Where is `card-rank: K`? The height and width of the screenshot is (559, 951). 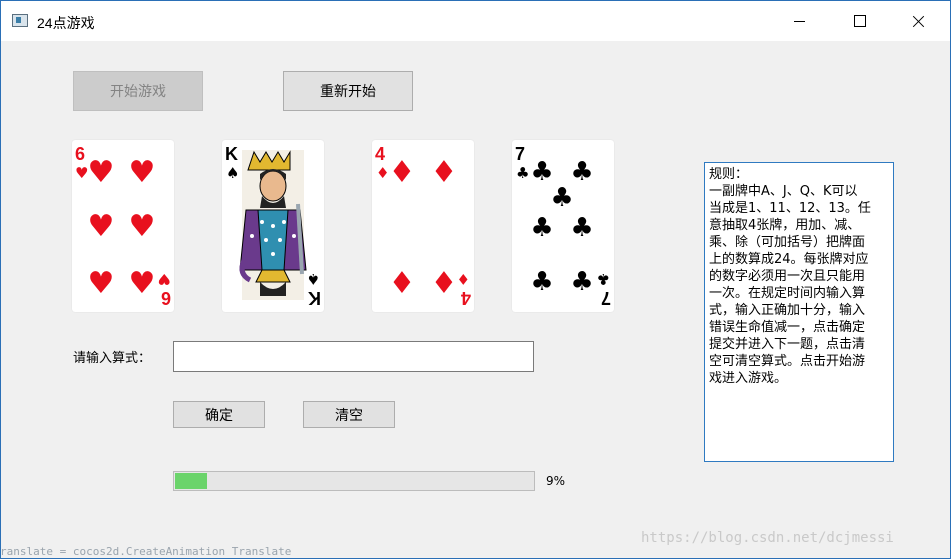
card-rank: K is located at coordinates (231, 154).